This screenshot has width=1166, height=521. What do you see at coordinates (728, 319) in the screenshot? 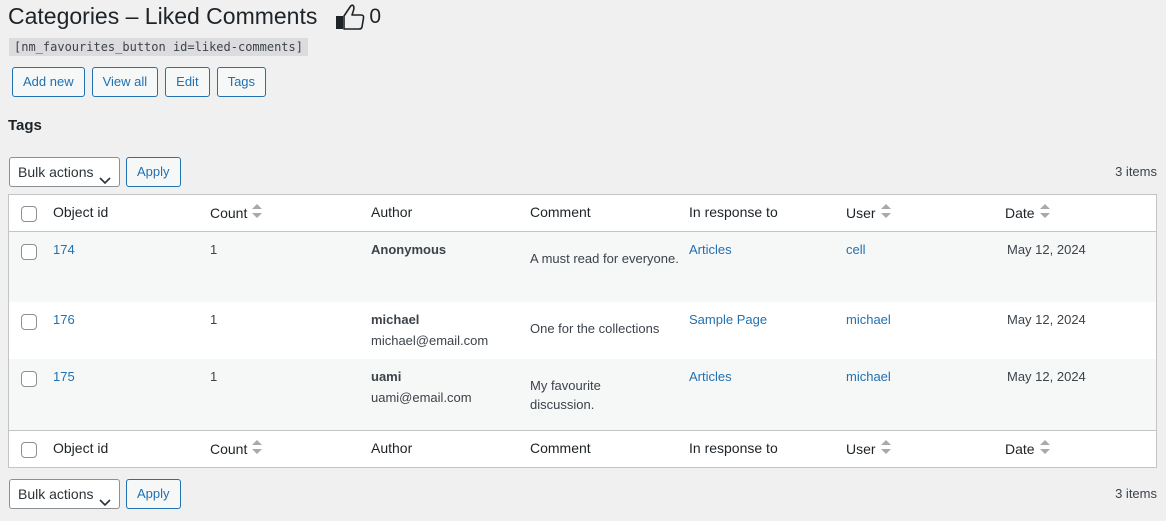
I see `in-response-to-link: Sample Page` at bounding box center [728, 319].